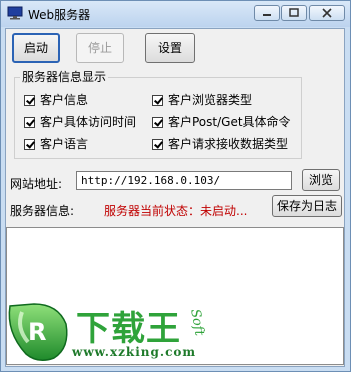 The height and width of the screenshot is (372, 351). What do you see at coordinates (170, 48) in the screenshot?
I see `settings-button: 设置` at bounding box center [170, 48].